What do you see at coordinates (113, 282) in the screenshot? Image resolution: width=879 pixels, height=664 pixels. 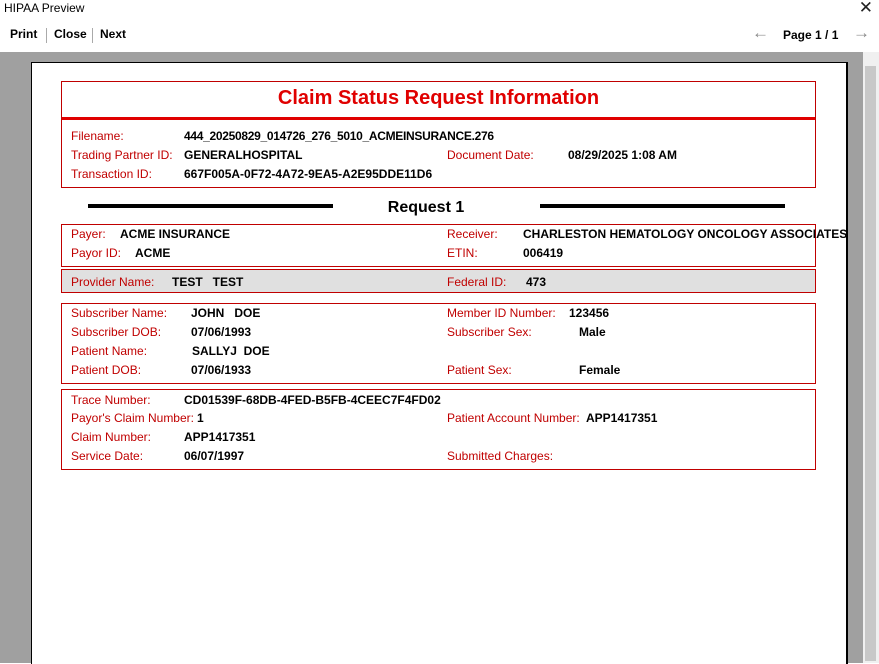 I see `provider-name-label: Provider Name:` at bounding box center [113, 282].